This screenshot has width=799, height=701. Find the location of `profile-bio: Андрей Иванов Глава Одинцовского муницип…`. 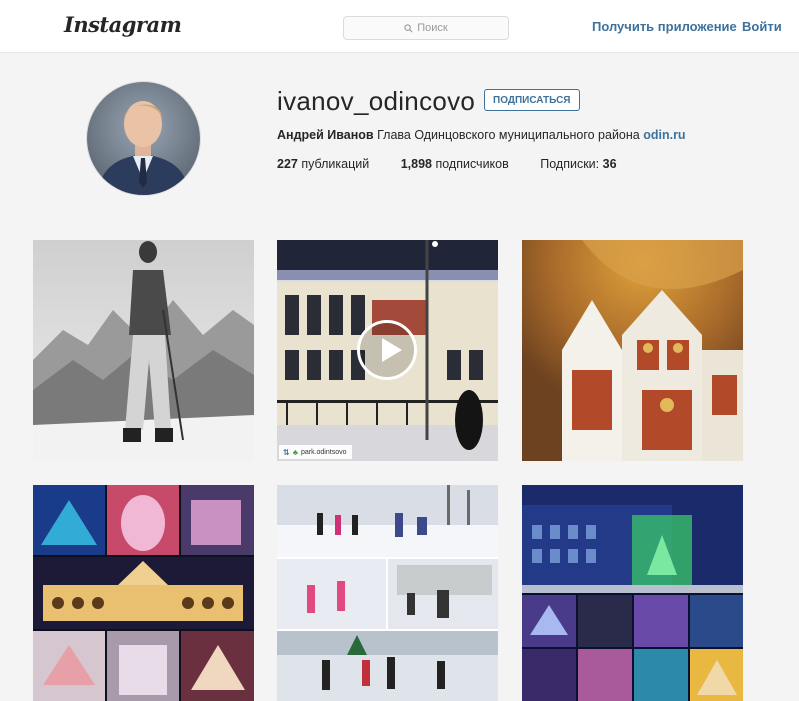

profile-bio: Андрей Иванов Глава Одинцовского муницип… is located at coordinates (481, 135).